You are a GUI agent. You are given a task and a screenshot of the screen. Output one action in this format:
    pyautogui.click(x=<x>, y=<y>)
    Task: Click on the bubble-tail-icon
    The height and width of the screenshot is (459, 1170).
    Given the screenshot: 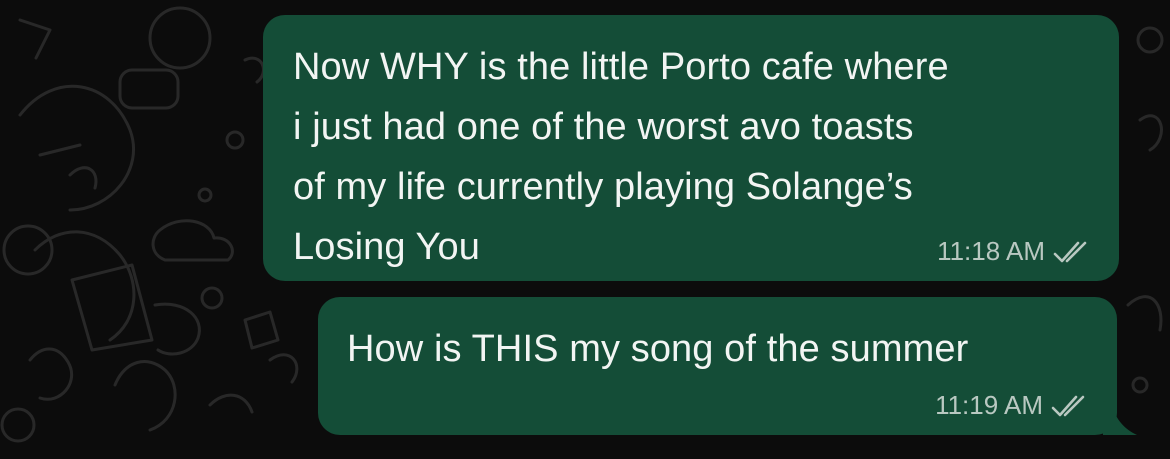 What is the action you would take?
    pyautogui.click(x=1120, y=418)
    